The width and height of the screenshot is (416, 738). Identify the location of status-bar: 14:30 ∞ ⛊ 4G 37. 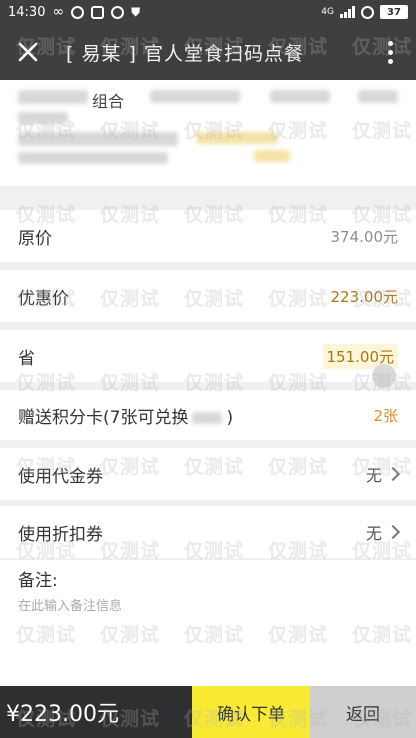
(208, 12).